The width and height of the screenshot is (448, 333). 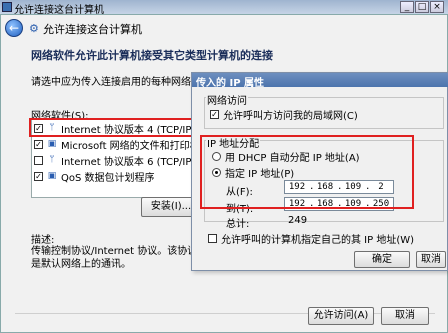 I want to click on dialog-cancel-button: 取消, so click(x=431, y=259).